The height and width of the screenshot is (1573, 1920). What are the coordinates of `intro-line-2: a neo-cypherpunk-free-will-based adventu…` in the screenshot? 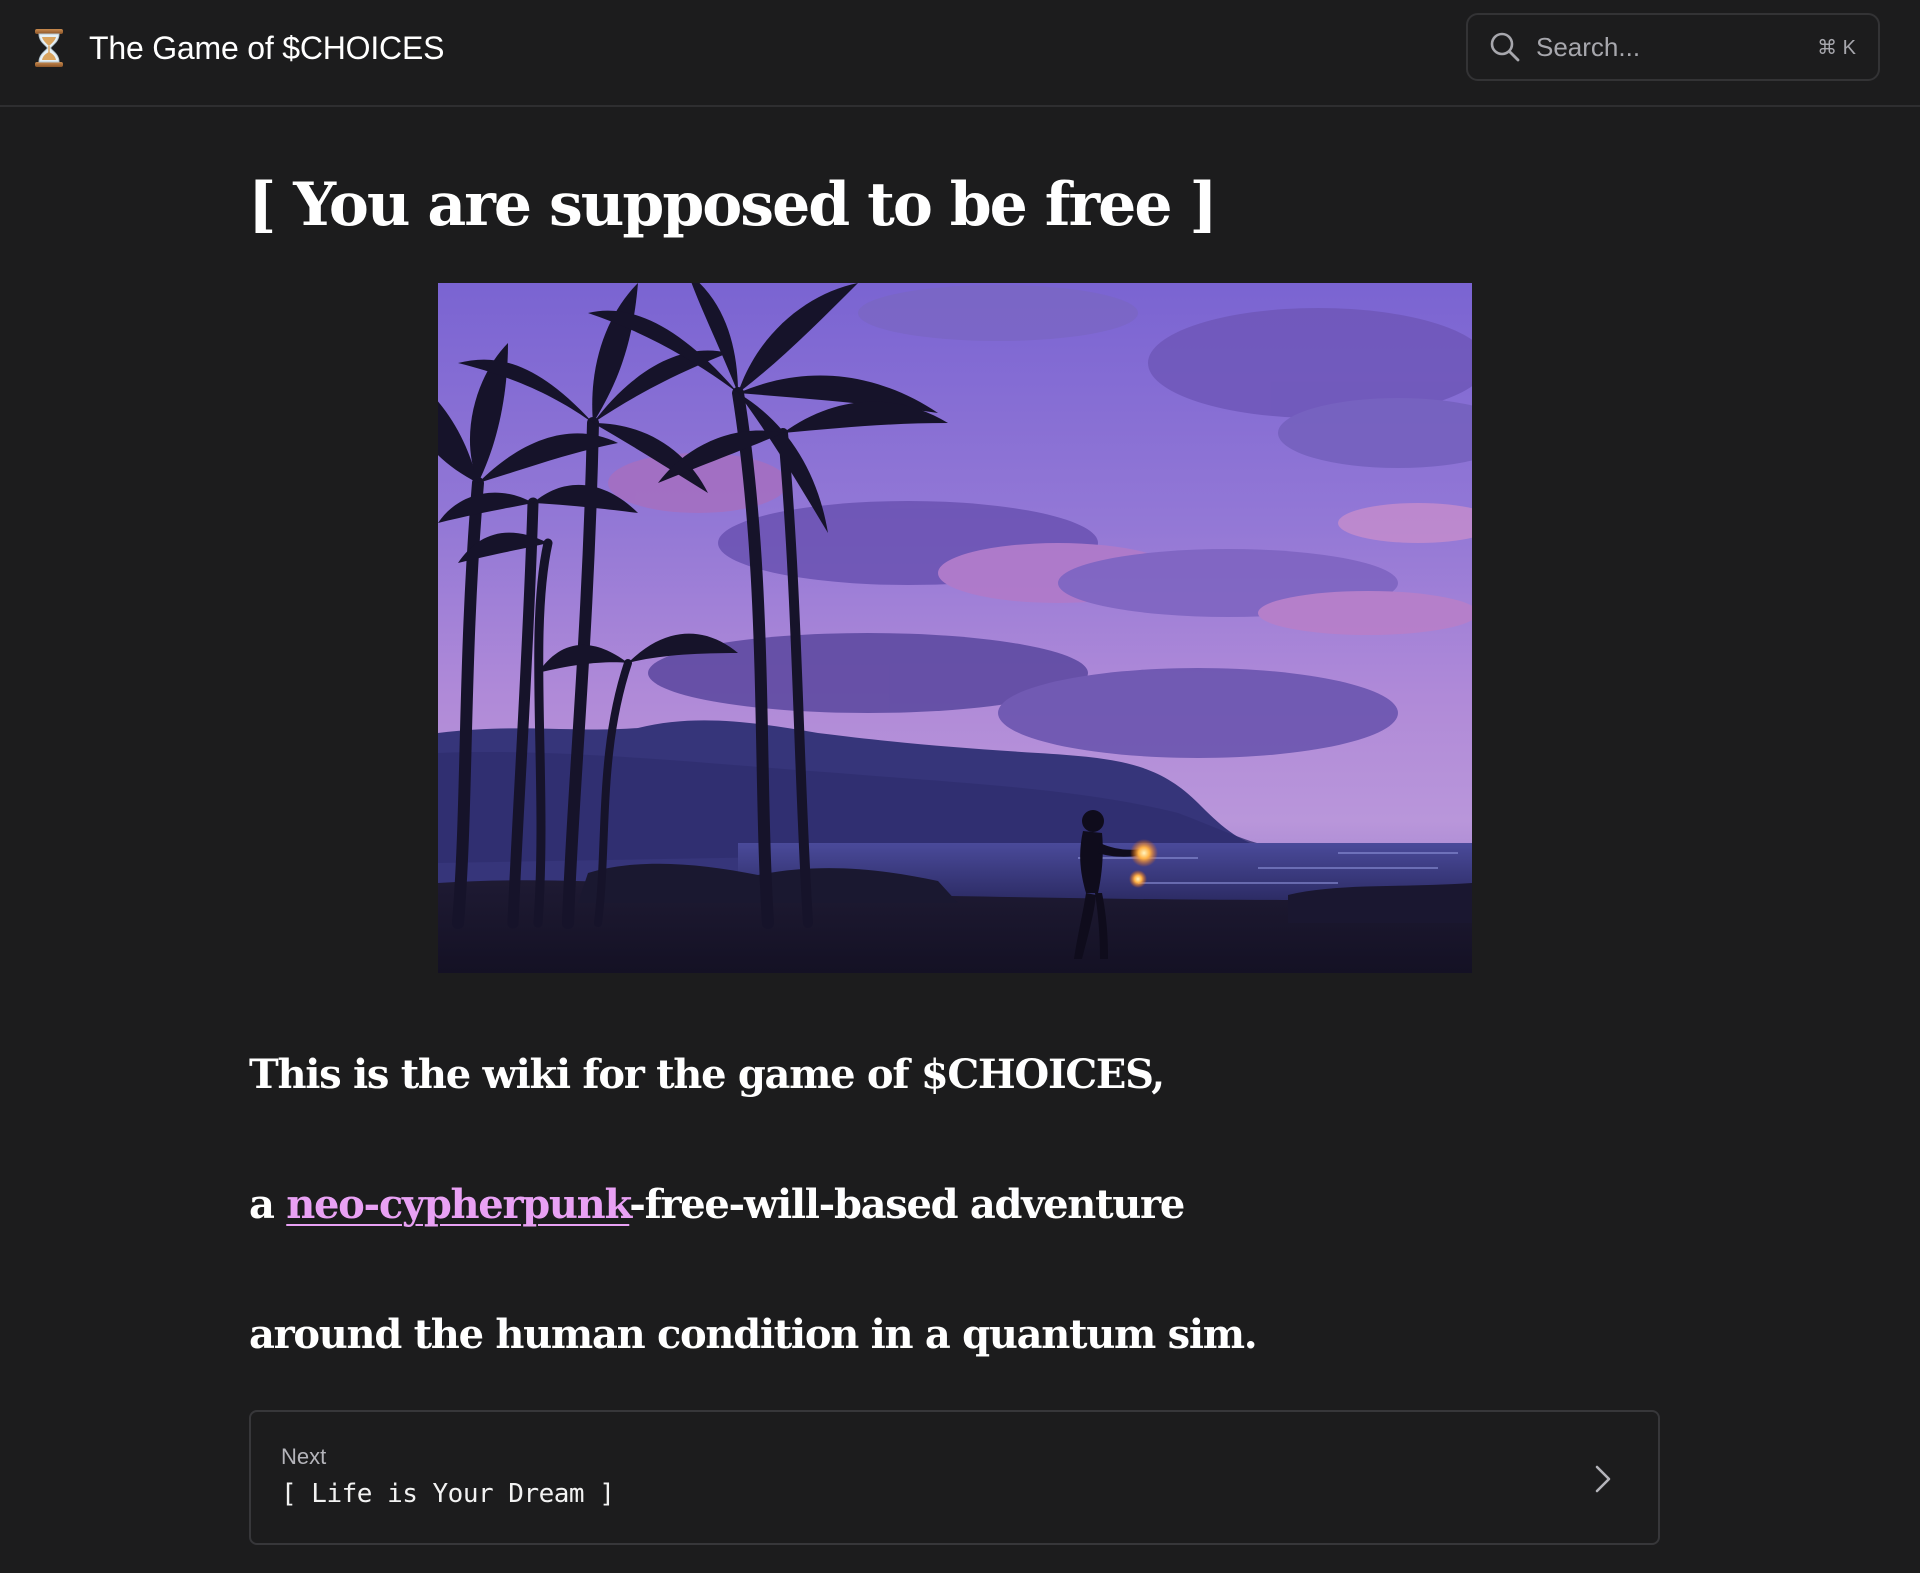 It's located at (717, 1205).